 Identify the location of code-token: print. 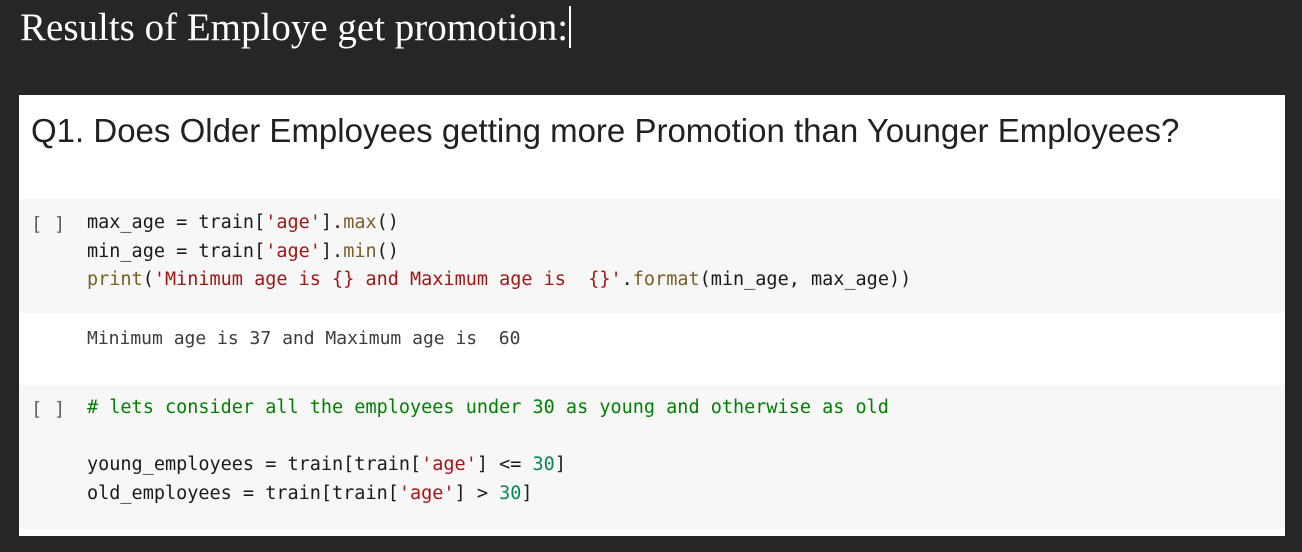
(115, 279).